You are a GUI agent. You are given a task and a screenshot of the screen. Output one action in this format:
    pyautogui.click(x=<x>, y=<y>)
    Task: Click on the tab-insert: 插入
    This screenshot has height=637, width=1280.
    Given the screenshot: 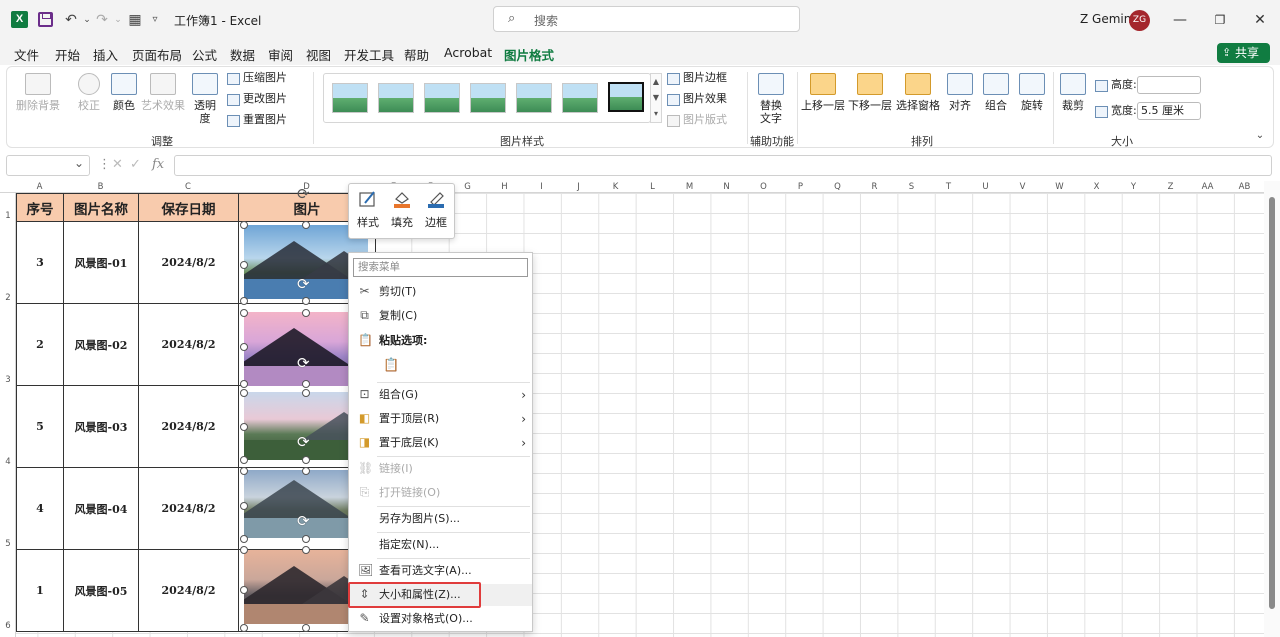 What is the action you would take?
    pyautogui.click(x=105, y=54)
    